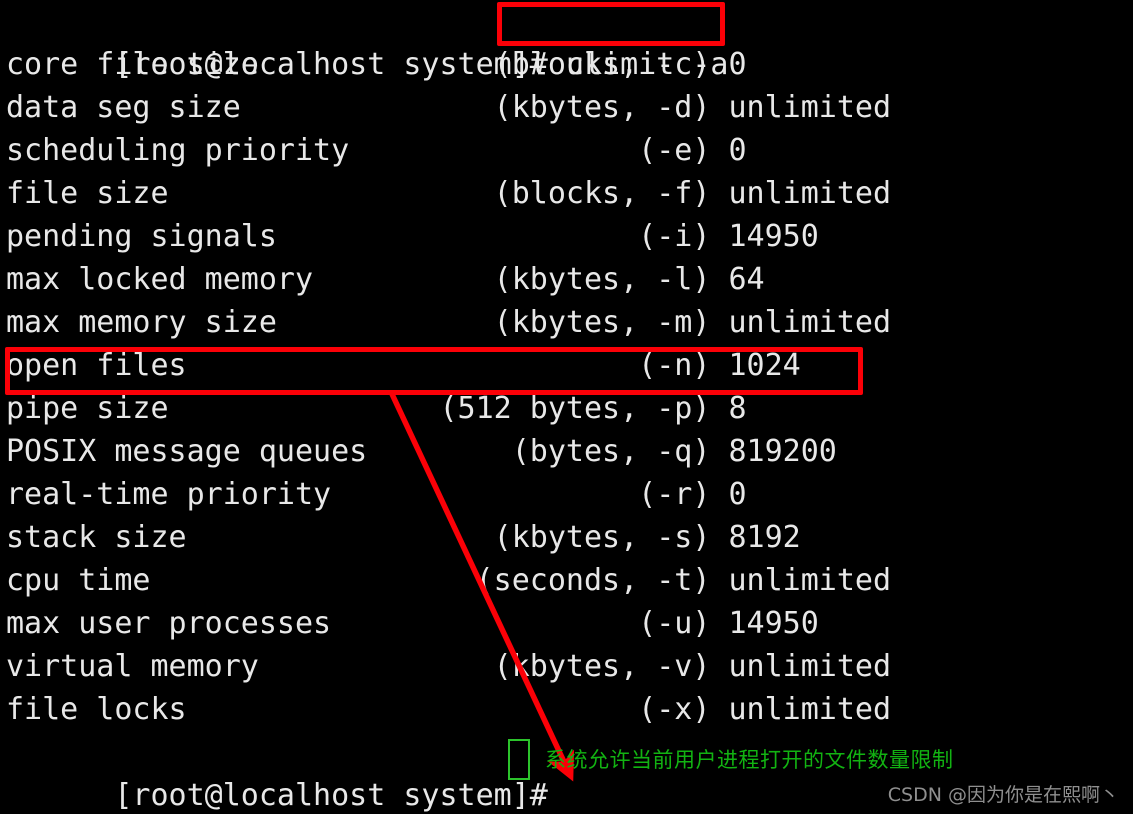 This screenshot has height=814, width=1133. Describe the element at coordinates (205, 236) in the screenshot. I see `ulimit-row-label: pending signals` at that location.